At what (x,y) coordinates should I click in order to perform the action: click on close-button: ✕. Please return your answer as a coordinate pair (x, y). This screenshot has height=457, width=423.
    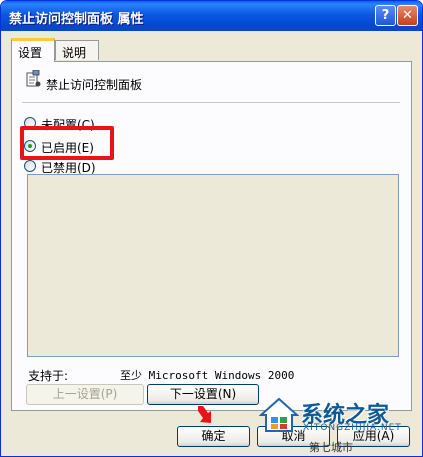
    Looking at the image, I should click on (407, 15).